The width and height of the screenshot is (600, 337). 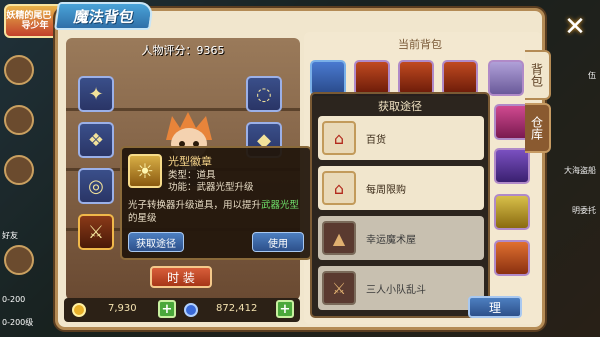 I want to click on source-item-label: 三人小队乱斗, so click(x=396, y=290).